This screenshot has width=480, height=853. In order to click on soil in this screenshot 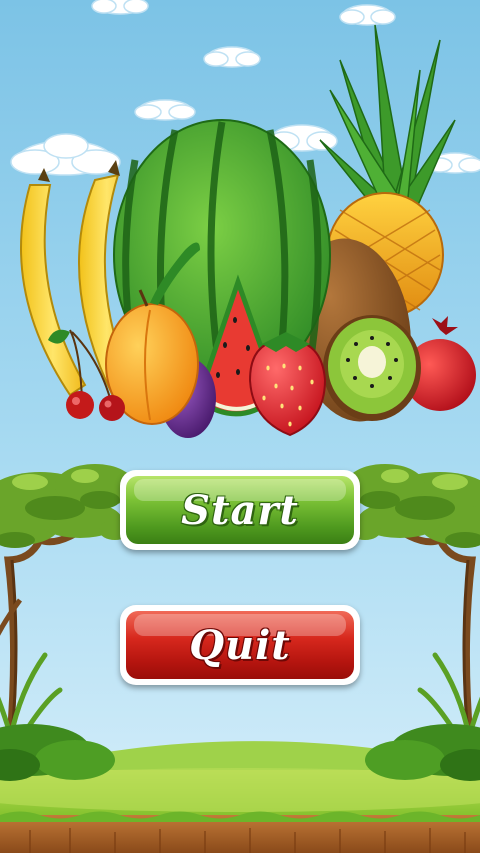, I will do `click(240, 832)`.